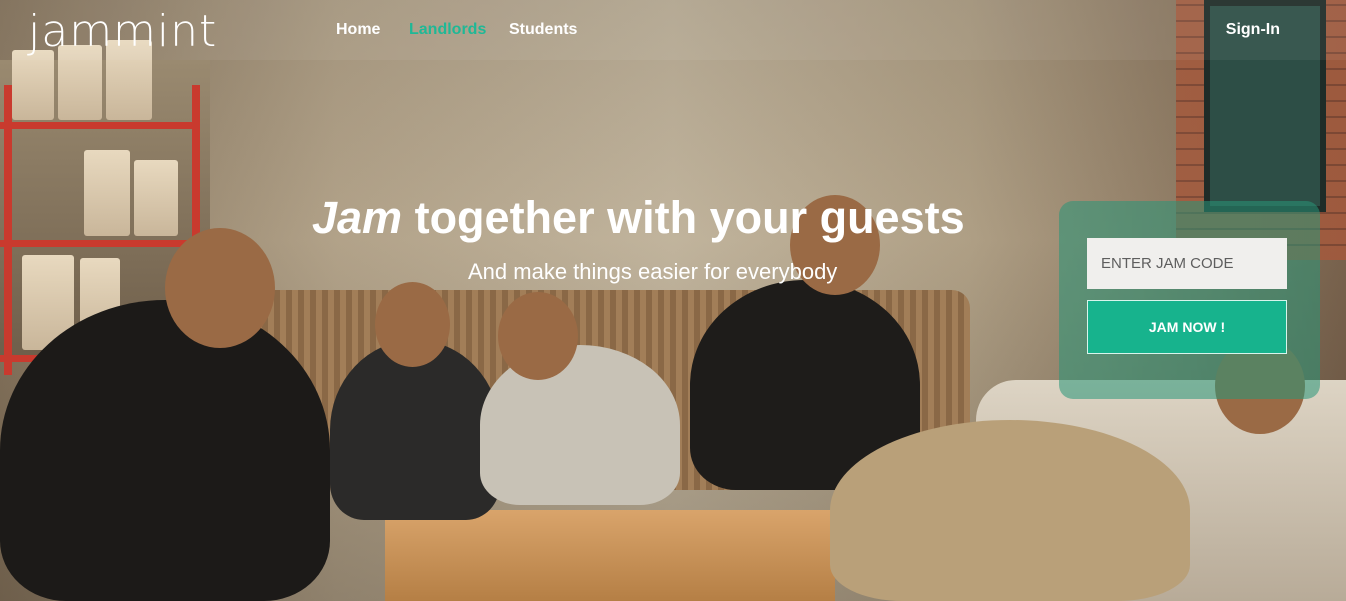  What do you see at coordinates (1253, 30) in the screenshot?
I see `sign-in-link: Sign-In` at bounding box center [1253, 30].